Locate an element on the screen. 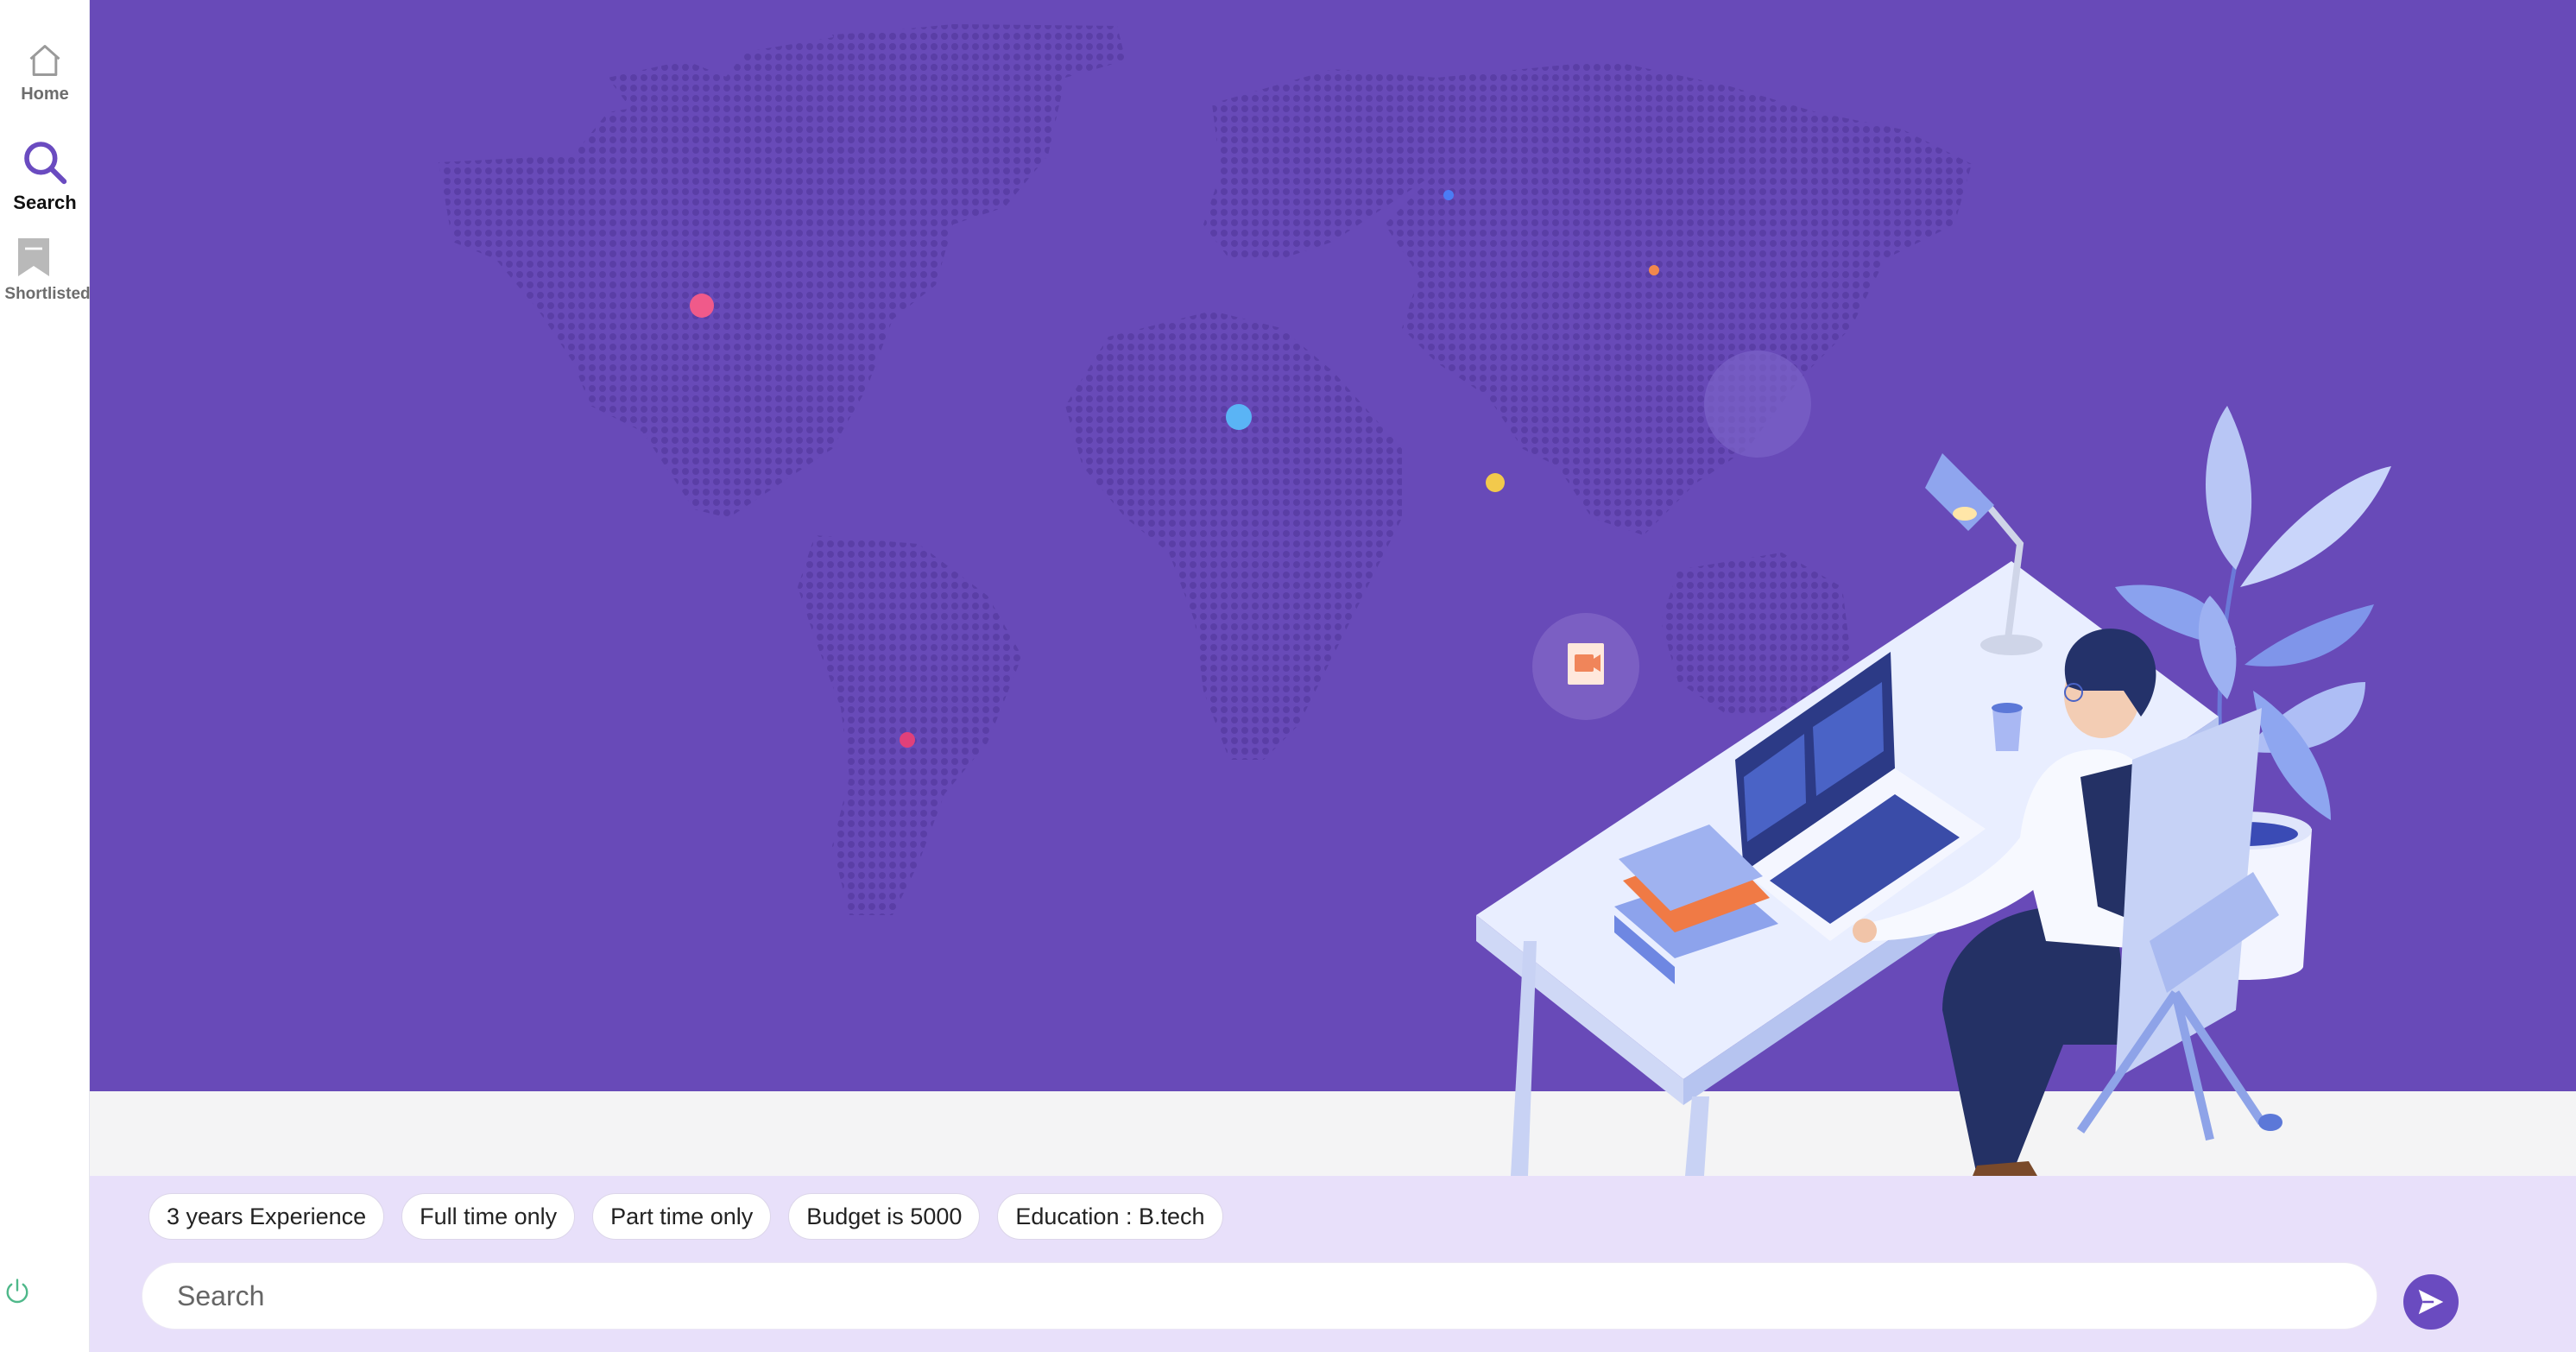 This screenshot has height=1352, width=2576. bookmark-icon is located at coordinates (33, 257).